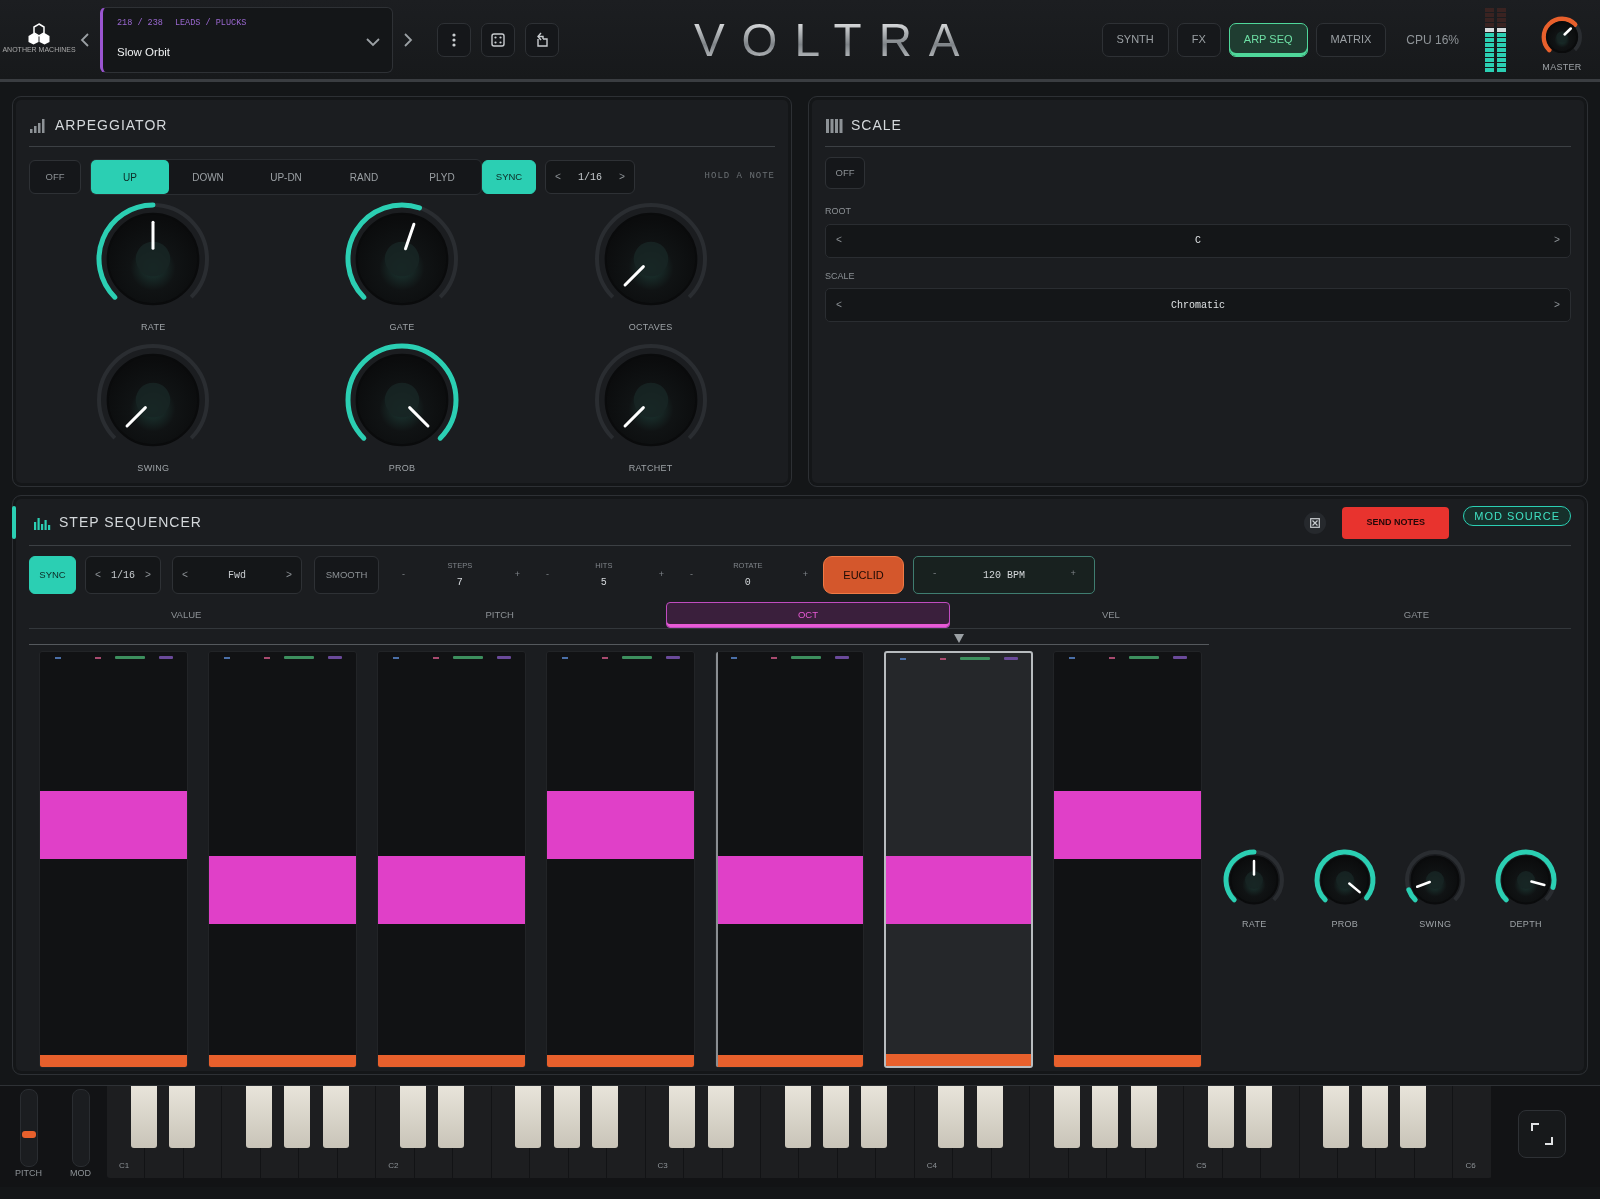  What do you see at coordinates (603, 583) in the screenshot?
I see `counter-value: 5` at bounding box center [603, 583].